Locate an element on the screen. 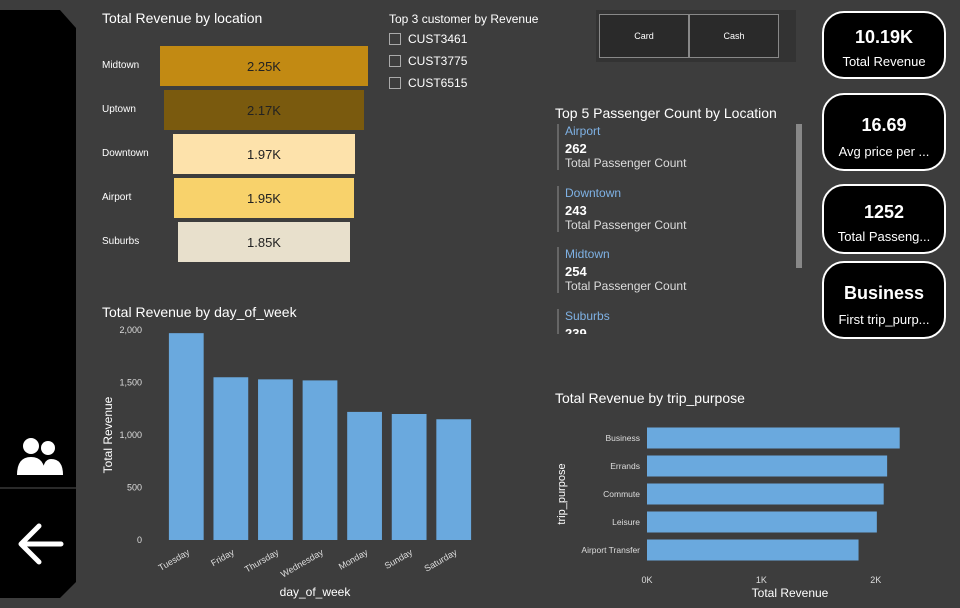  y-tick-label: Business is located at coordinates (623, 438).